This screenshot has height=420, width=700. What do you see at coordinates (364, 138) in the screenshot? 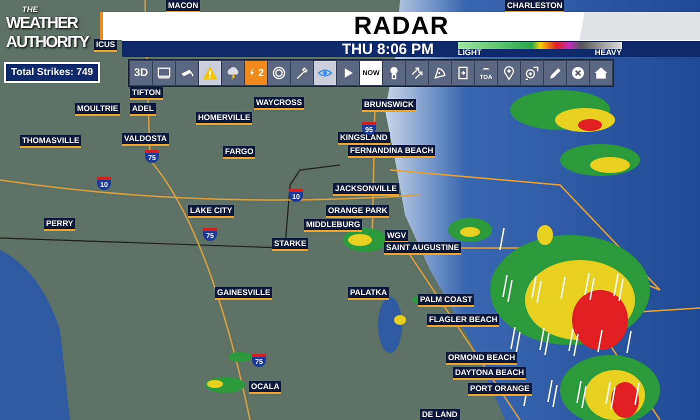
I see `city-label: KINGSLAND` at bounding box center [364, 138].